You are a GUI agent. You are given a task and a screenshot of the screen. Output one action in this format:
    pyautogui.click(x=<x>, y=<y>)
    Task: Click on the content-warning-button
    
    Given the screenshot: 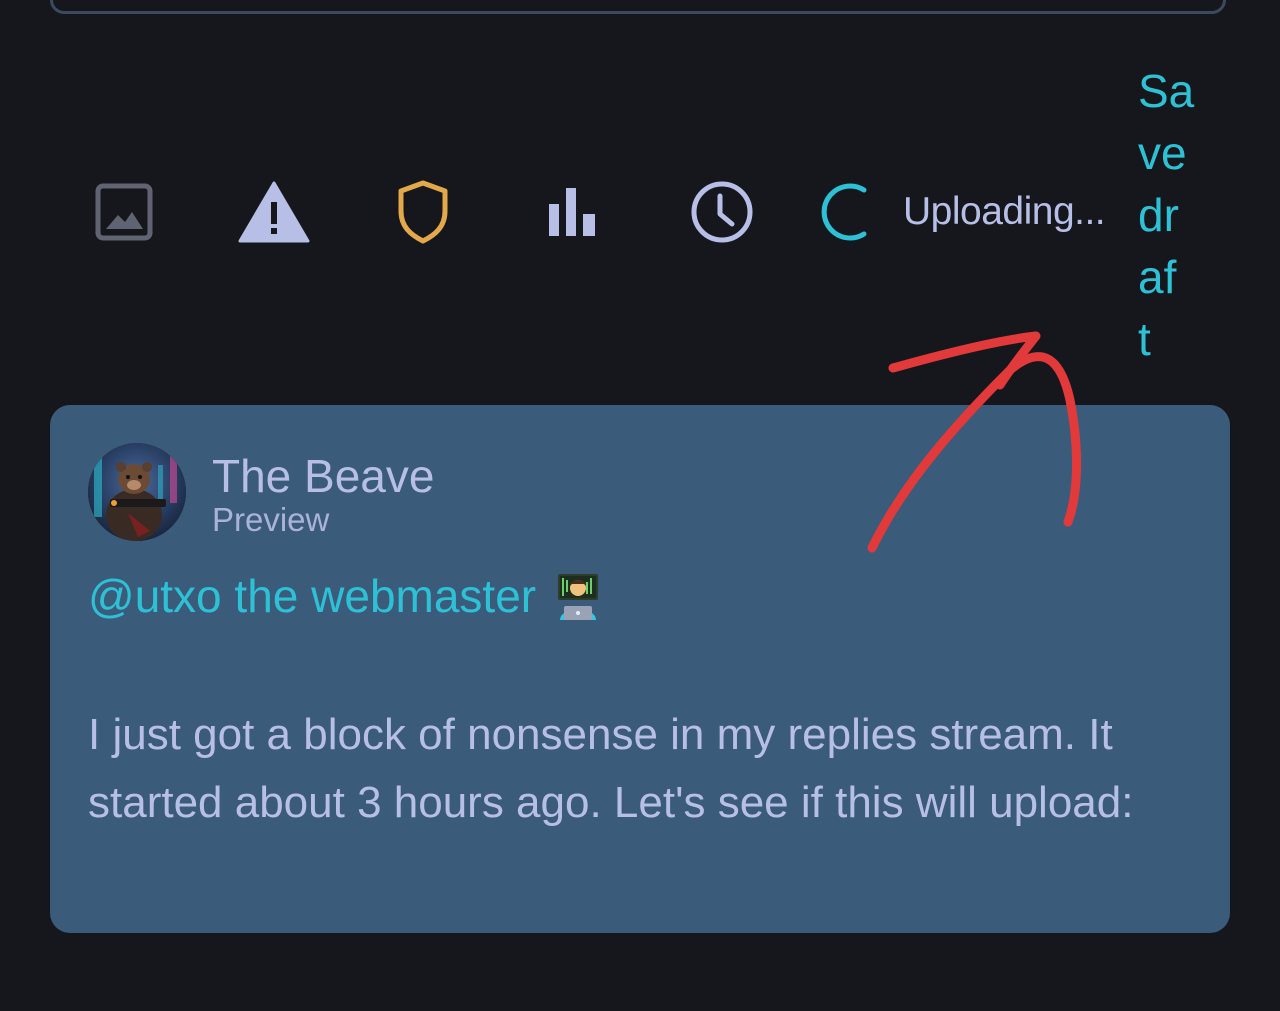 What is the action you would take?
    pyautogui.click(x=274, y=212)
    